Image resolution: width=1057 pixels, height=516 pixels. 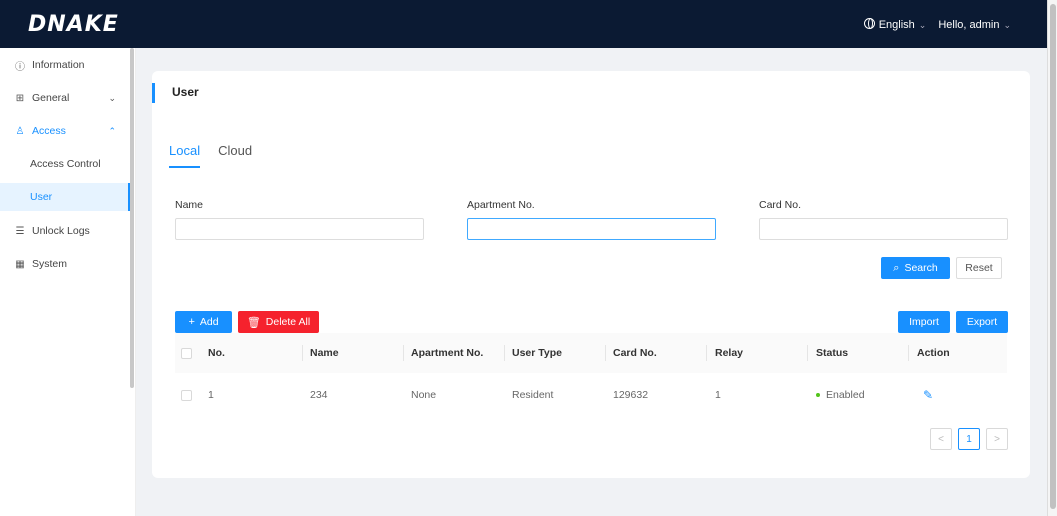 I want to click on cell-name: 234, so click(x=319, y=395).